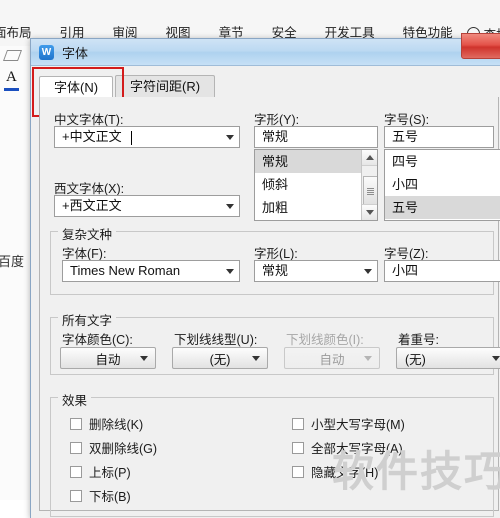  I want to click on font-style-listbox: 常规 倾斜 加粗, so click(316, 185).